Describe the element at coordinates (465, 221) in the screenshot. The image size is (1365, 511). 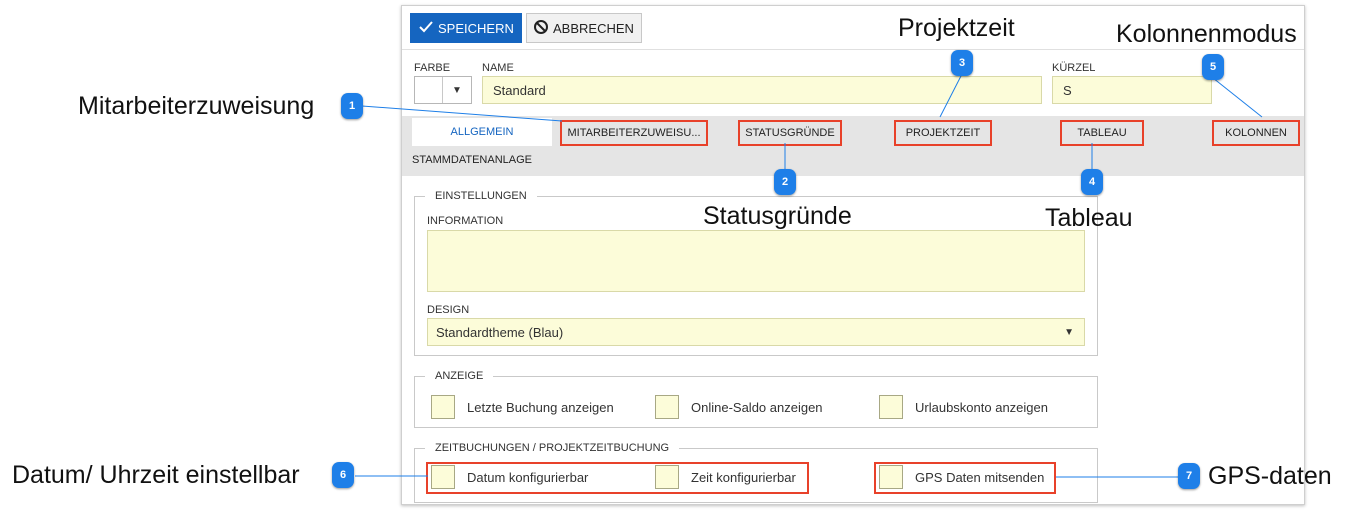
I see `information-label: INFORMATION` at that location.